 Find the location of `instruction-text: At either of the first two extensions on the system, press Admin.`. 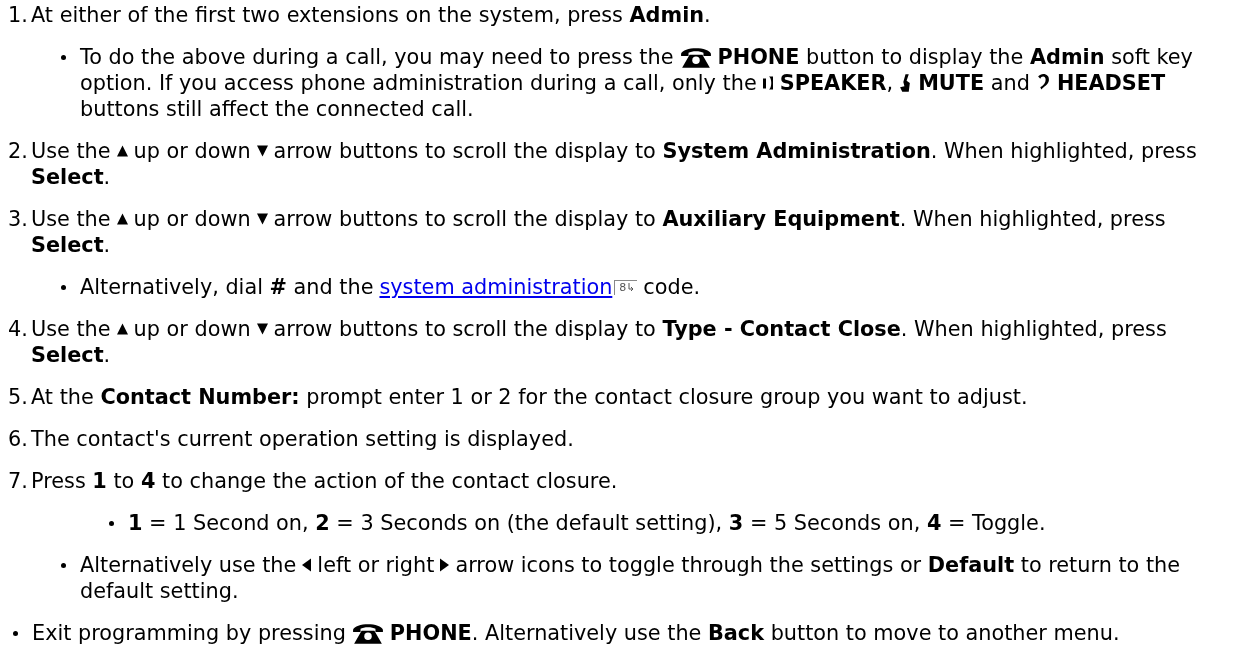

instruction-text: At either of the first two extensions on the system, press Admin. is located at coordinates (371, 15).